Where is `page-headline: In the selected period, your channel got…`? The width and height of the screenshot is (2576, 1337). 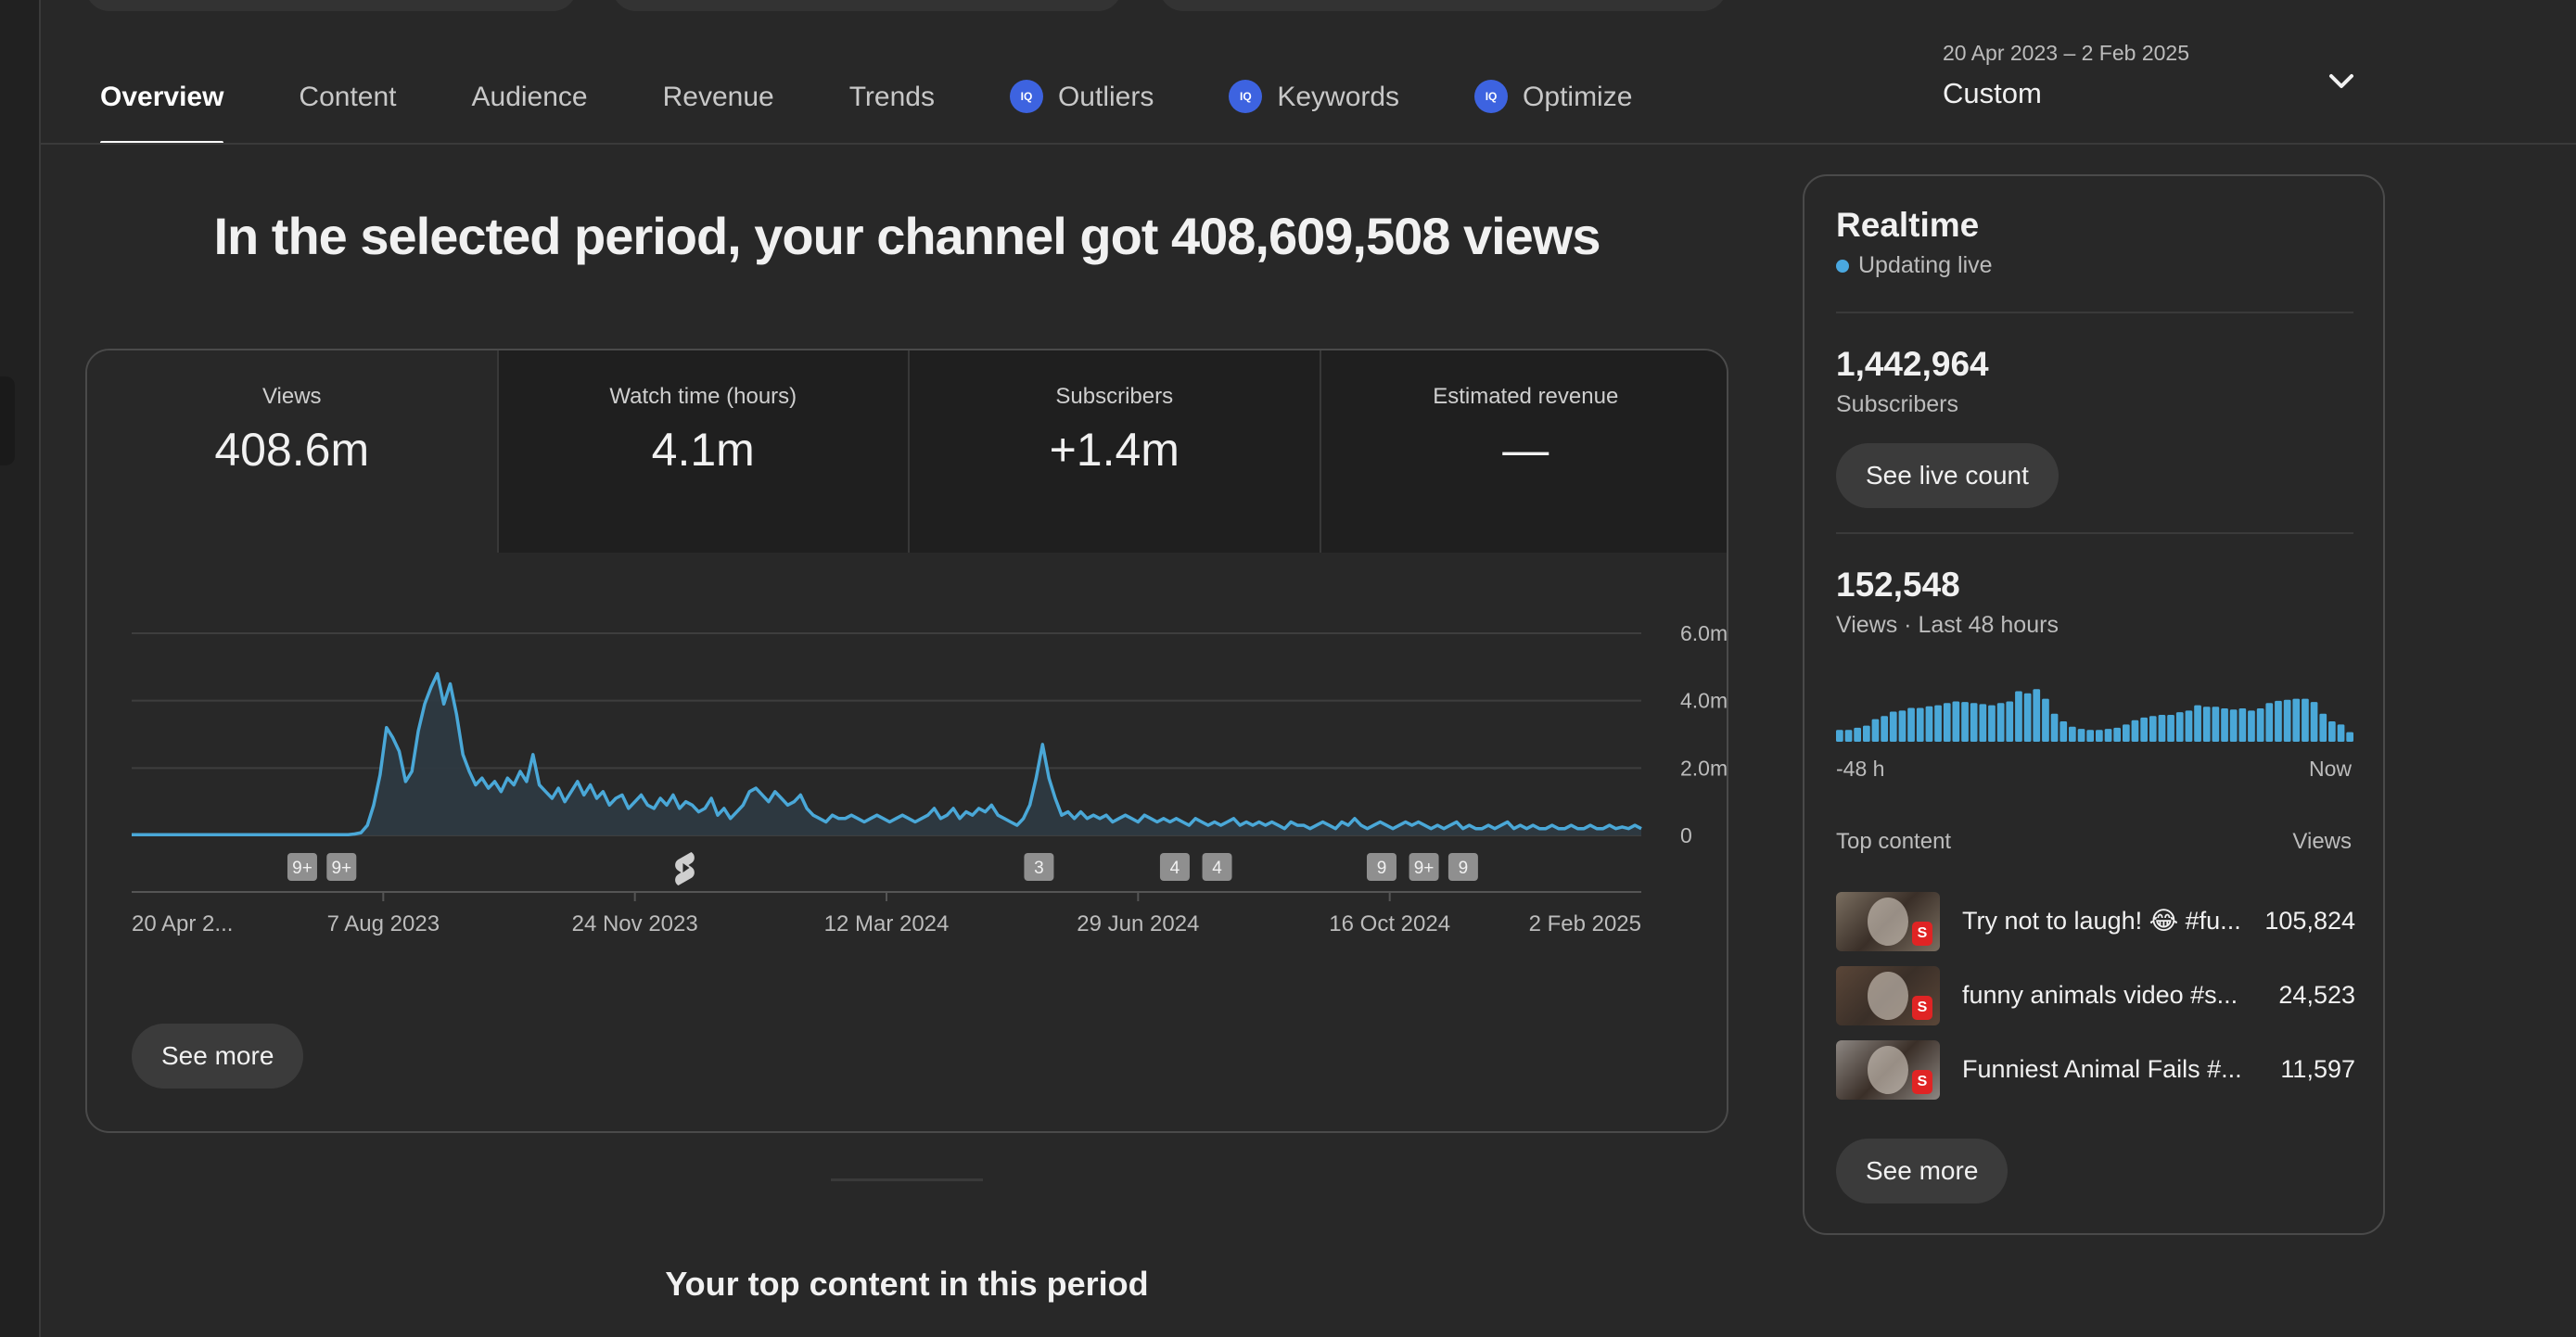 page-headline: In the selected period, your channel got… is located at coordinates (907, 236).